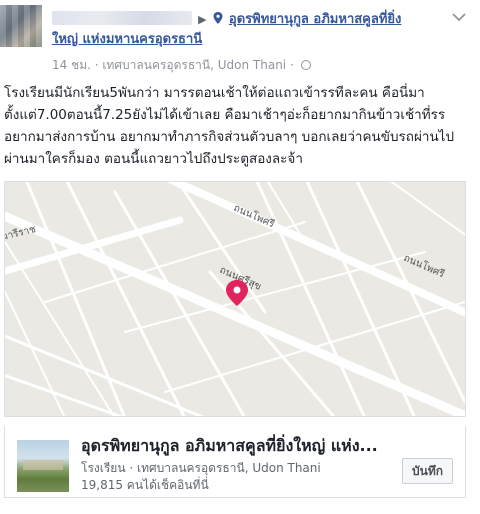  What do you see at coordinates (127, 39) in the screenshot?
I see `place-link-continued: ใหญ่ แห่งมหานครอุดรธานี` at bounding box center [127, 39].